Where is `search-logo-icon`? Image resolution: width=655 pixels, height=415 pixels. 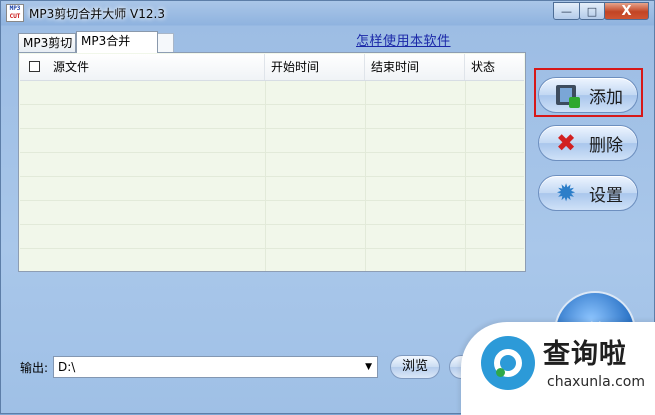
search-logo-icon is located at coordinates (508, 363).